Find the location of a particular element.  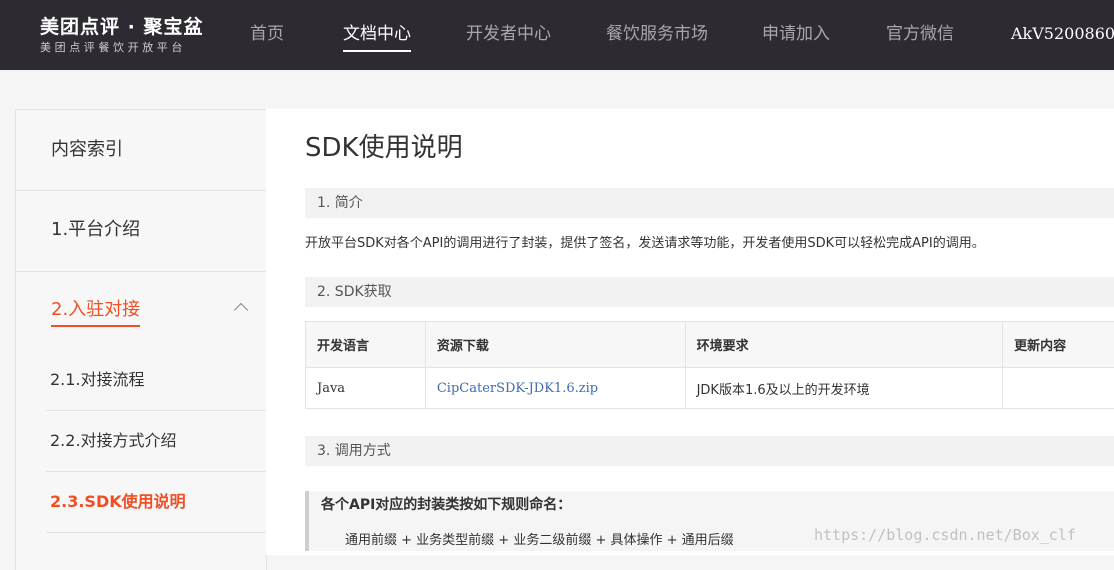

brand-subtitle: 美团点评餐饮开放平台 is located at coordinates (121, 48).